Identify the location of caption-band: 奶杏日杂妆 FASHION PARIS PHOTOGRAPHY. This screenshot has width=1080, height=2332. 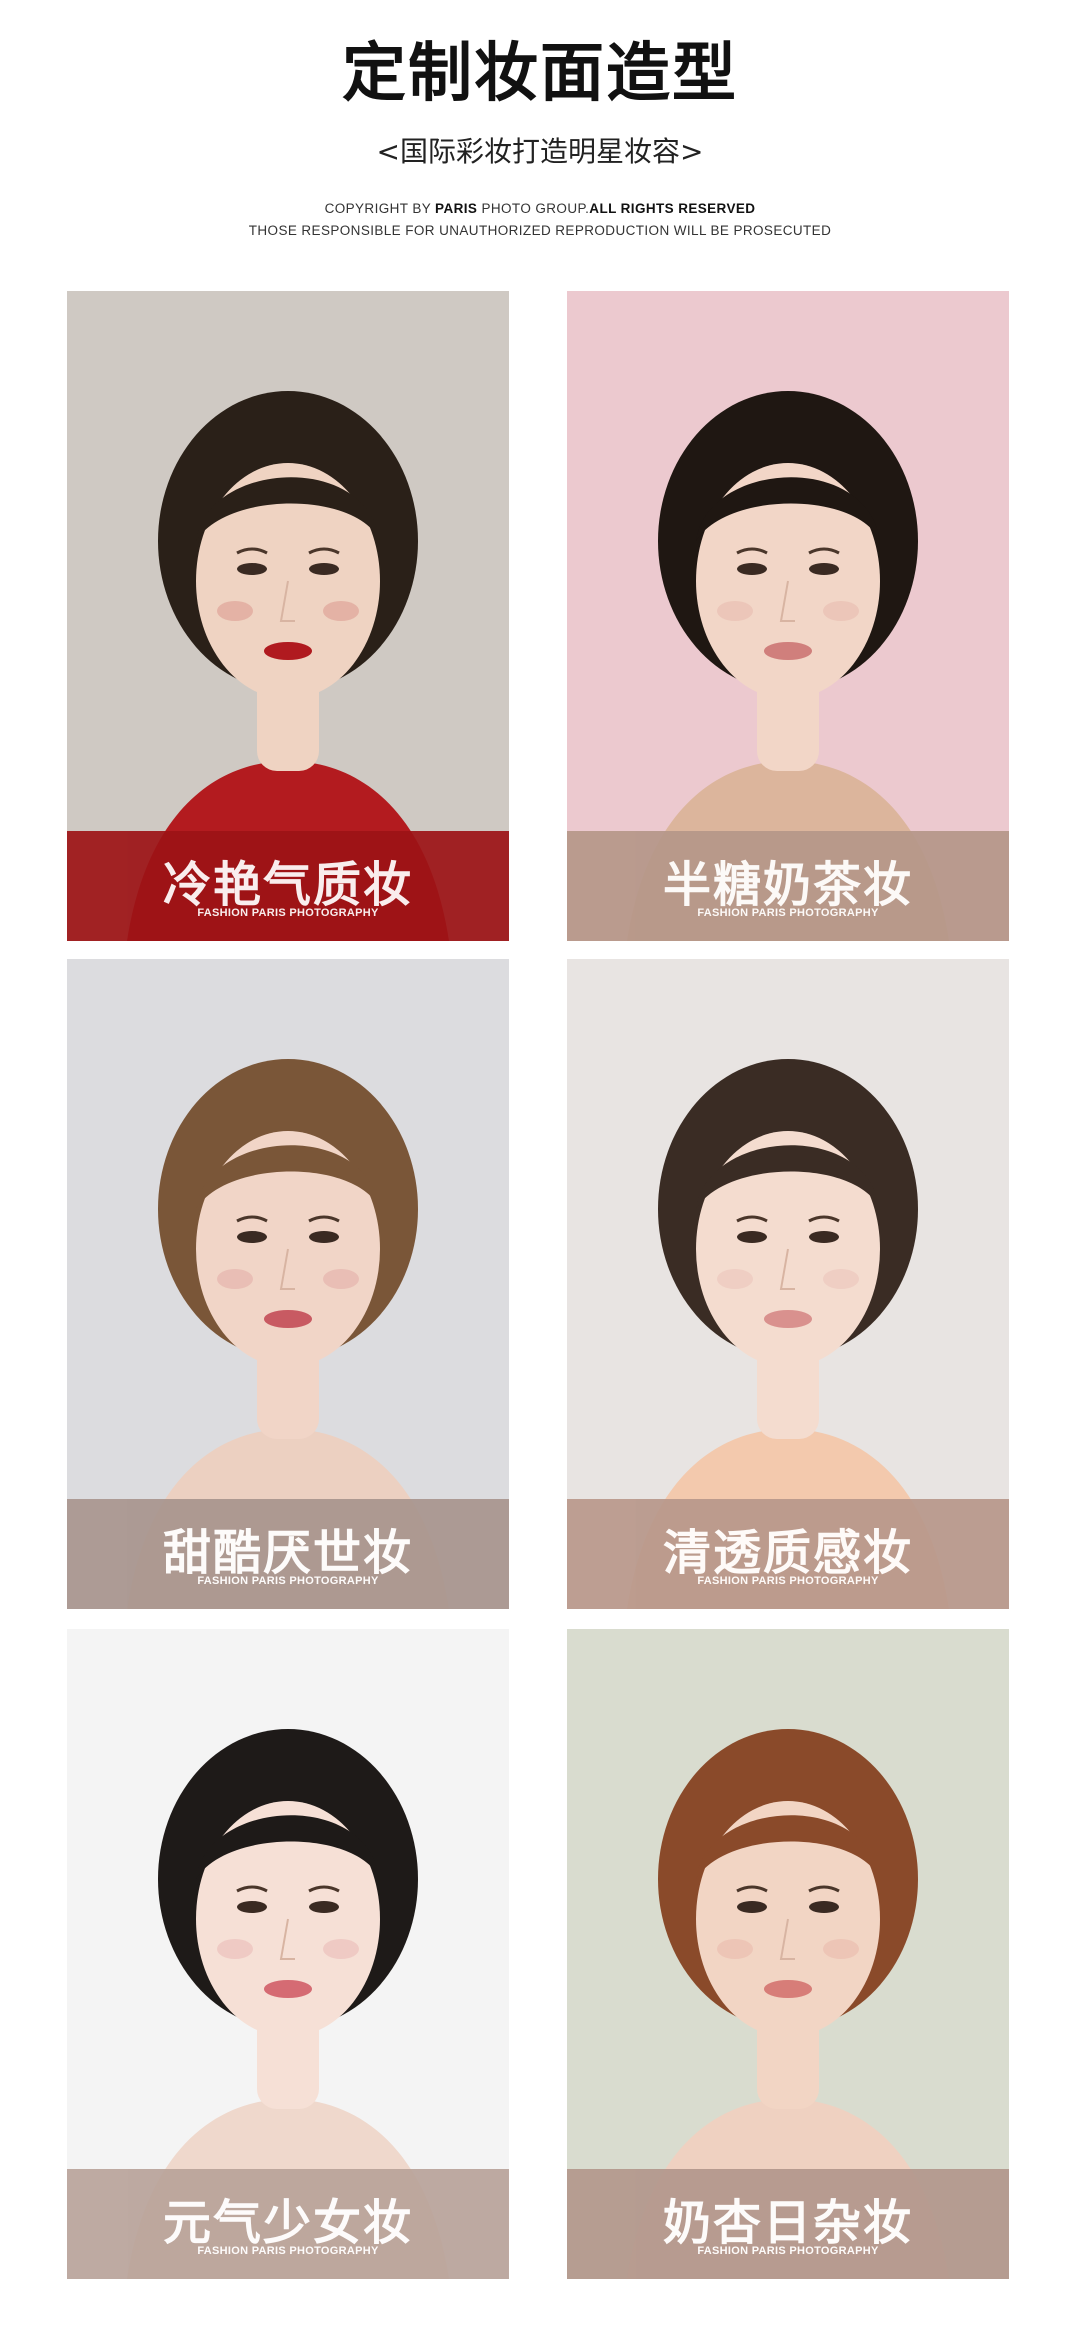
(788, 2224).